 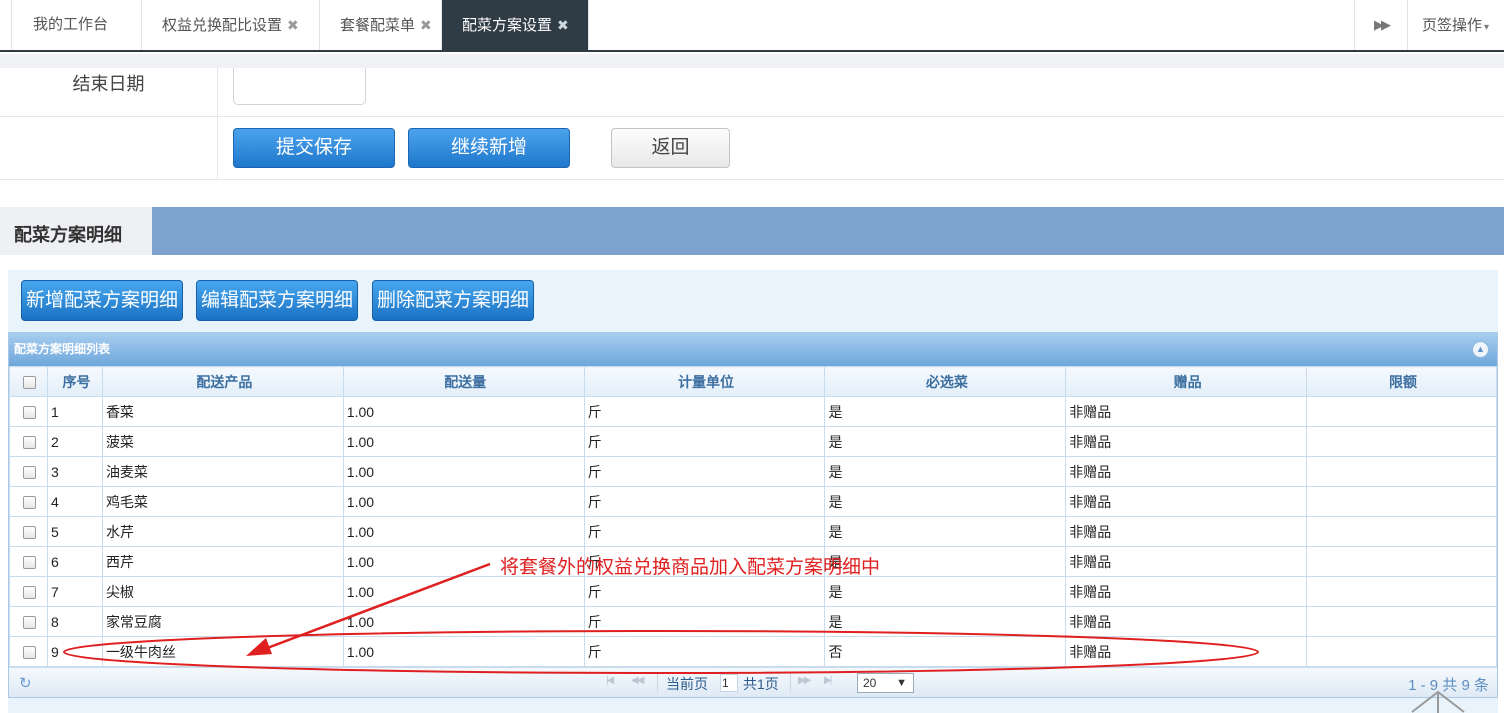 What do you see at coordinates (804, 680) in the screenshot?
I see `next-page-icon: ▶▶` at bounding box center [804, 680].